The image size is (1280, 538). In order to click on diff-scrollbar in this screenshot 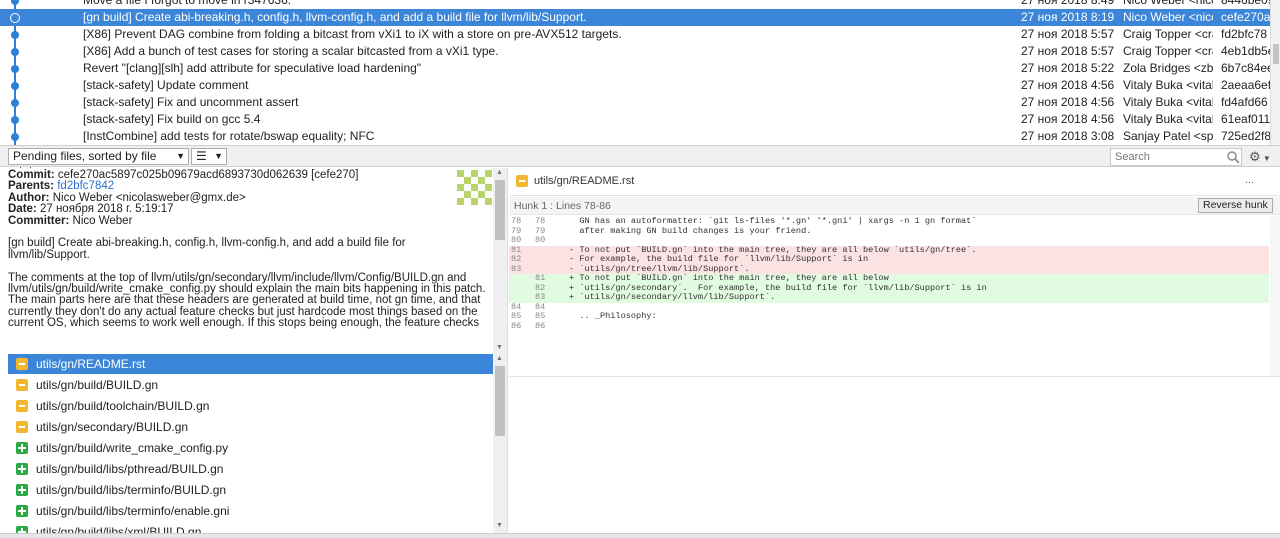, I will do `click(1275, 296)`.